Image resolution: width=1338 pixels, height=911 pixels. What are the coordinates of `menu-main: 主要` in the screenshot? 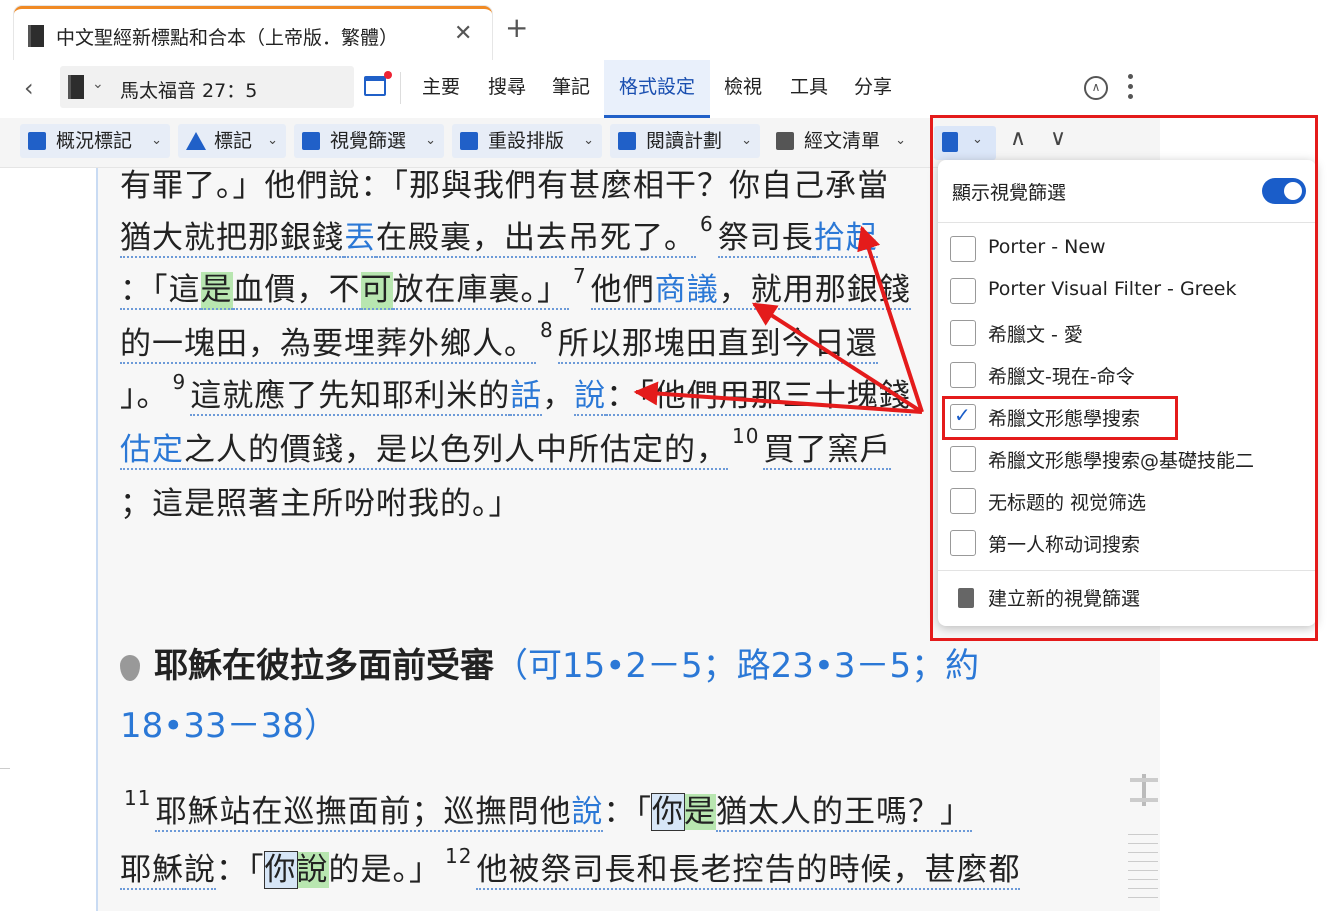 It's located at (441, 89).